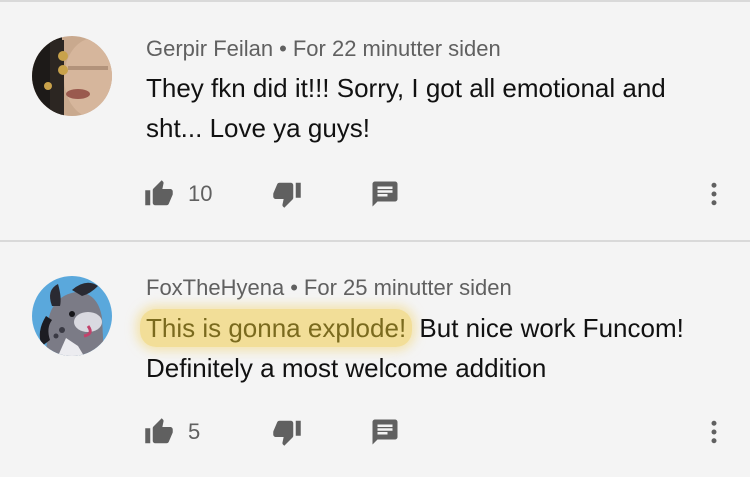  What do you see at coordinates (215, 287) in the screenshot?
I see `author-name: FoxTheHyena` at bounding box center [215, 287].